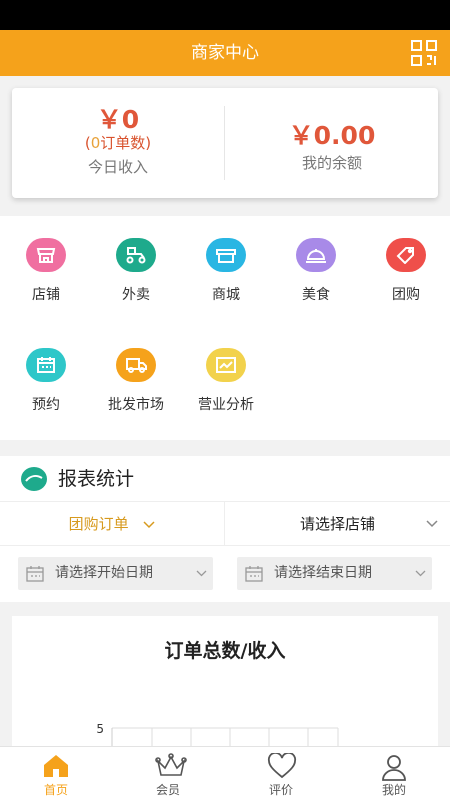 Image resolution: width=450 pixels, height=800 pixels. I want to click on grid-item-mall: 商城, so click(226, 271).